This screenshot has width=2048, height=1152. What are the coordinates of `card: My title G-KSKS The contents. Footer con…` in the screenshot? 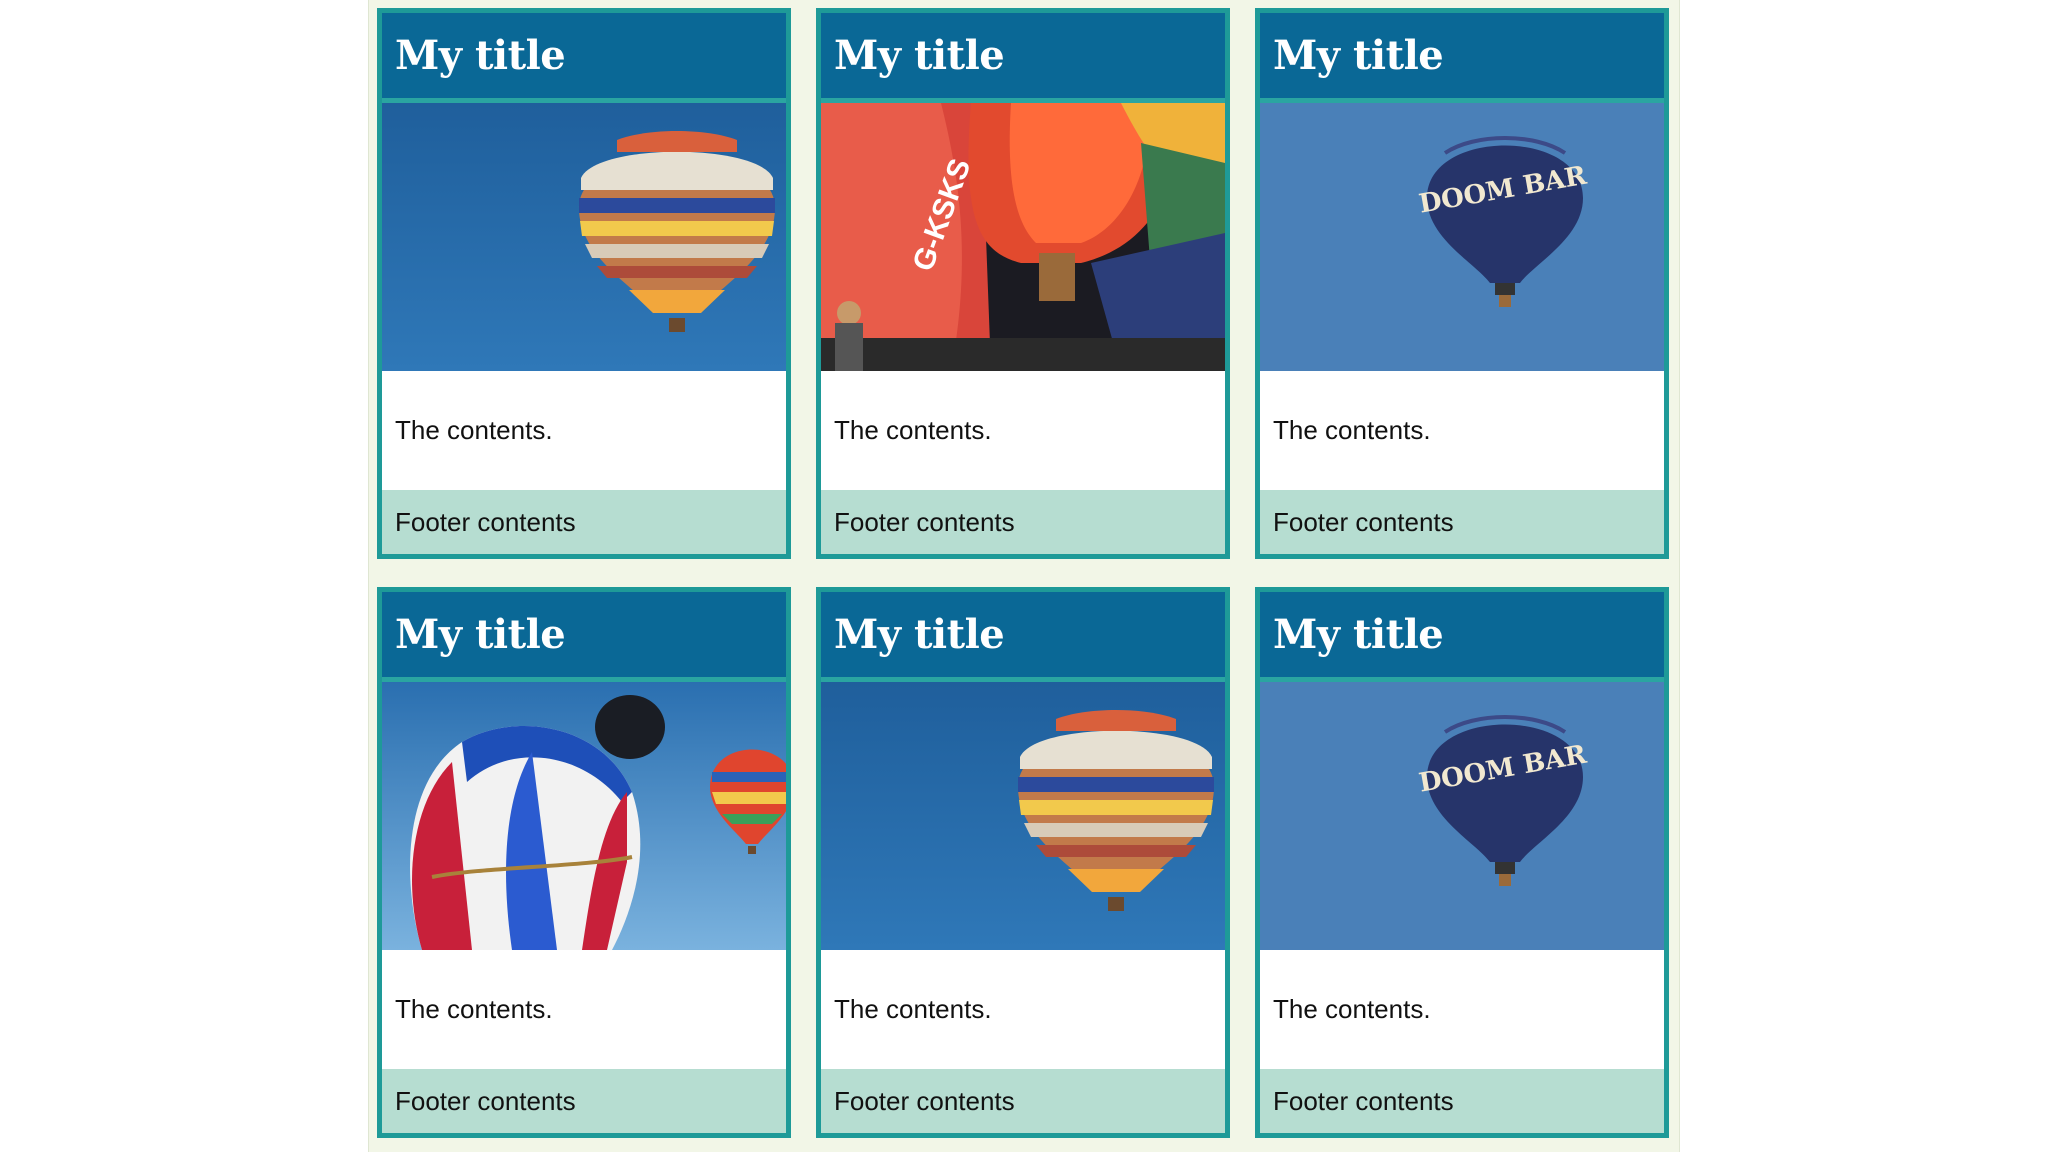 It's located at (1023, 283).